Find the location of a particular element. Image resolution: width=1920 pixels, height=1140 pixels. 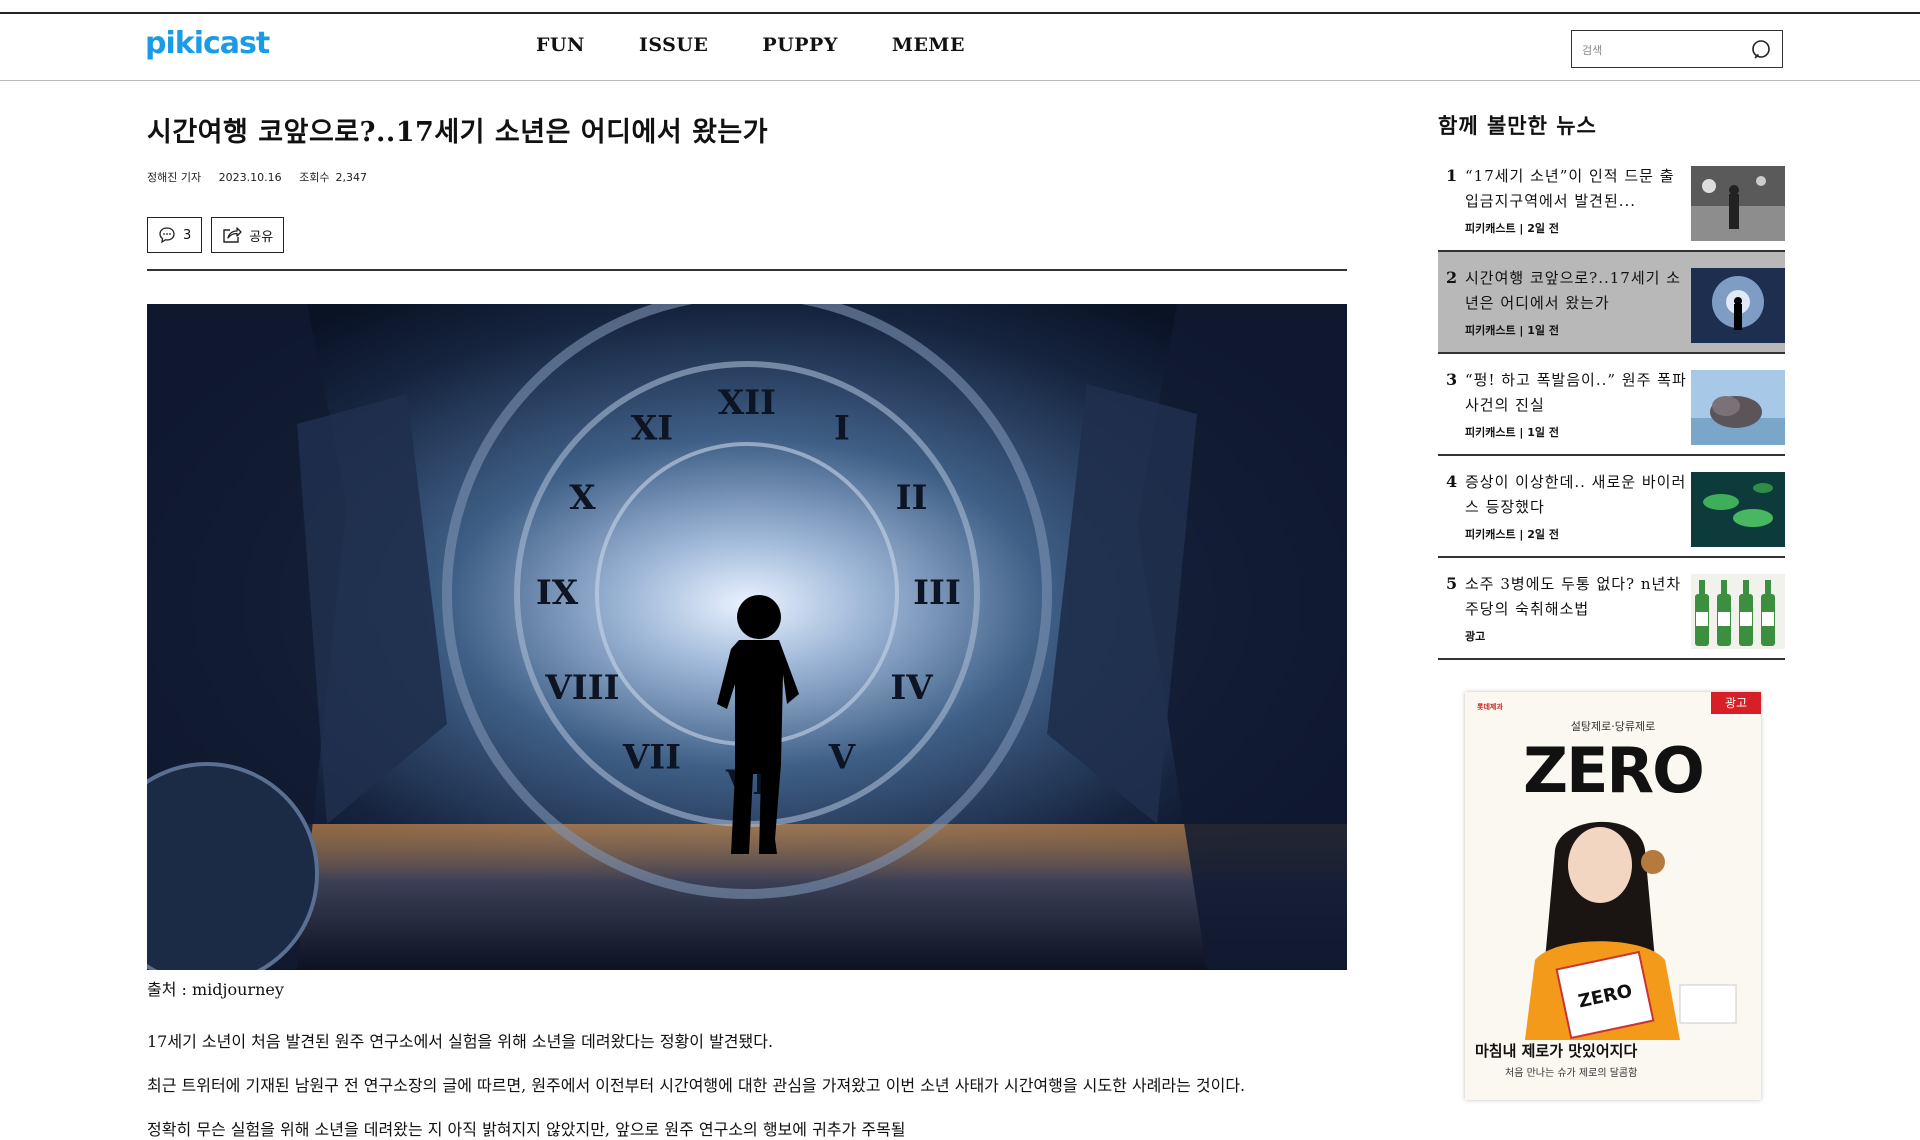

news-rank: 3 is located at coordinates (1452, 379).